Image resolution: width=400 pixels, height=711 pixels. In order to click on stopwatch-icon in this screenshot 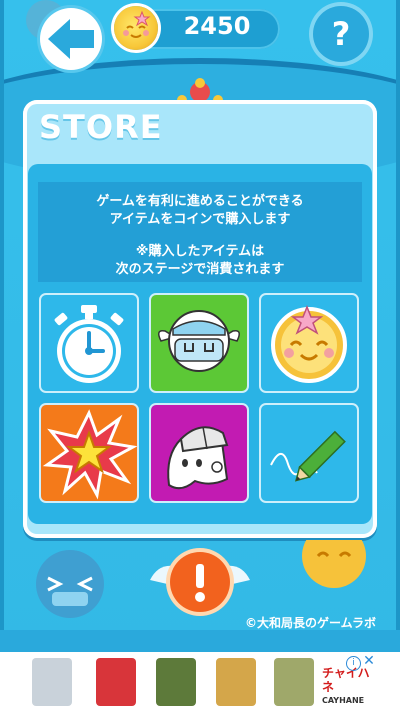, I will do `click(89, 344)`.